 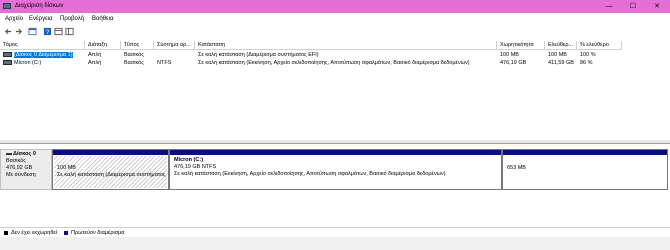 I want to click on menu-view: Προβολή, so click(x=72, y=19).